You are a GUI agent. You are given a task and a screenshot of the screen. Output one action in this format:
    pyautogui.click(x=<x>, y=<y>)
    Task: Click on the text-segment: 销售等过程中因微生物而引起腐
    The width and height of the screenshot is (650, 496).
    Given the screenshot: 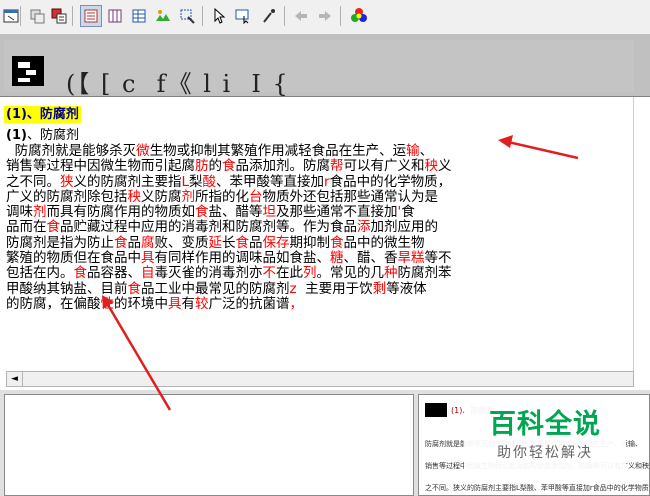 What is the action you would take?
    pyautogui.click(x=100, y=166)
    